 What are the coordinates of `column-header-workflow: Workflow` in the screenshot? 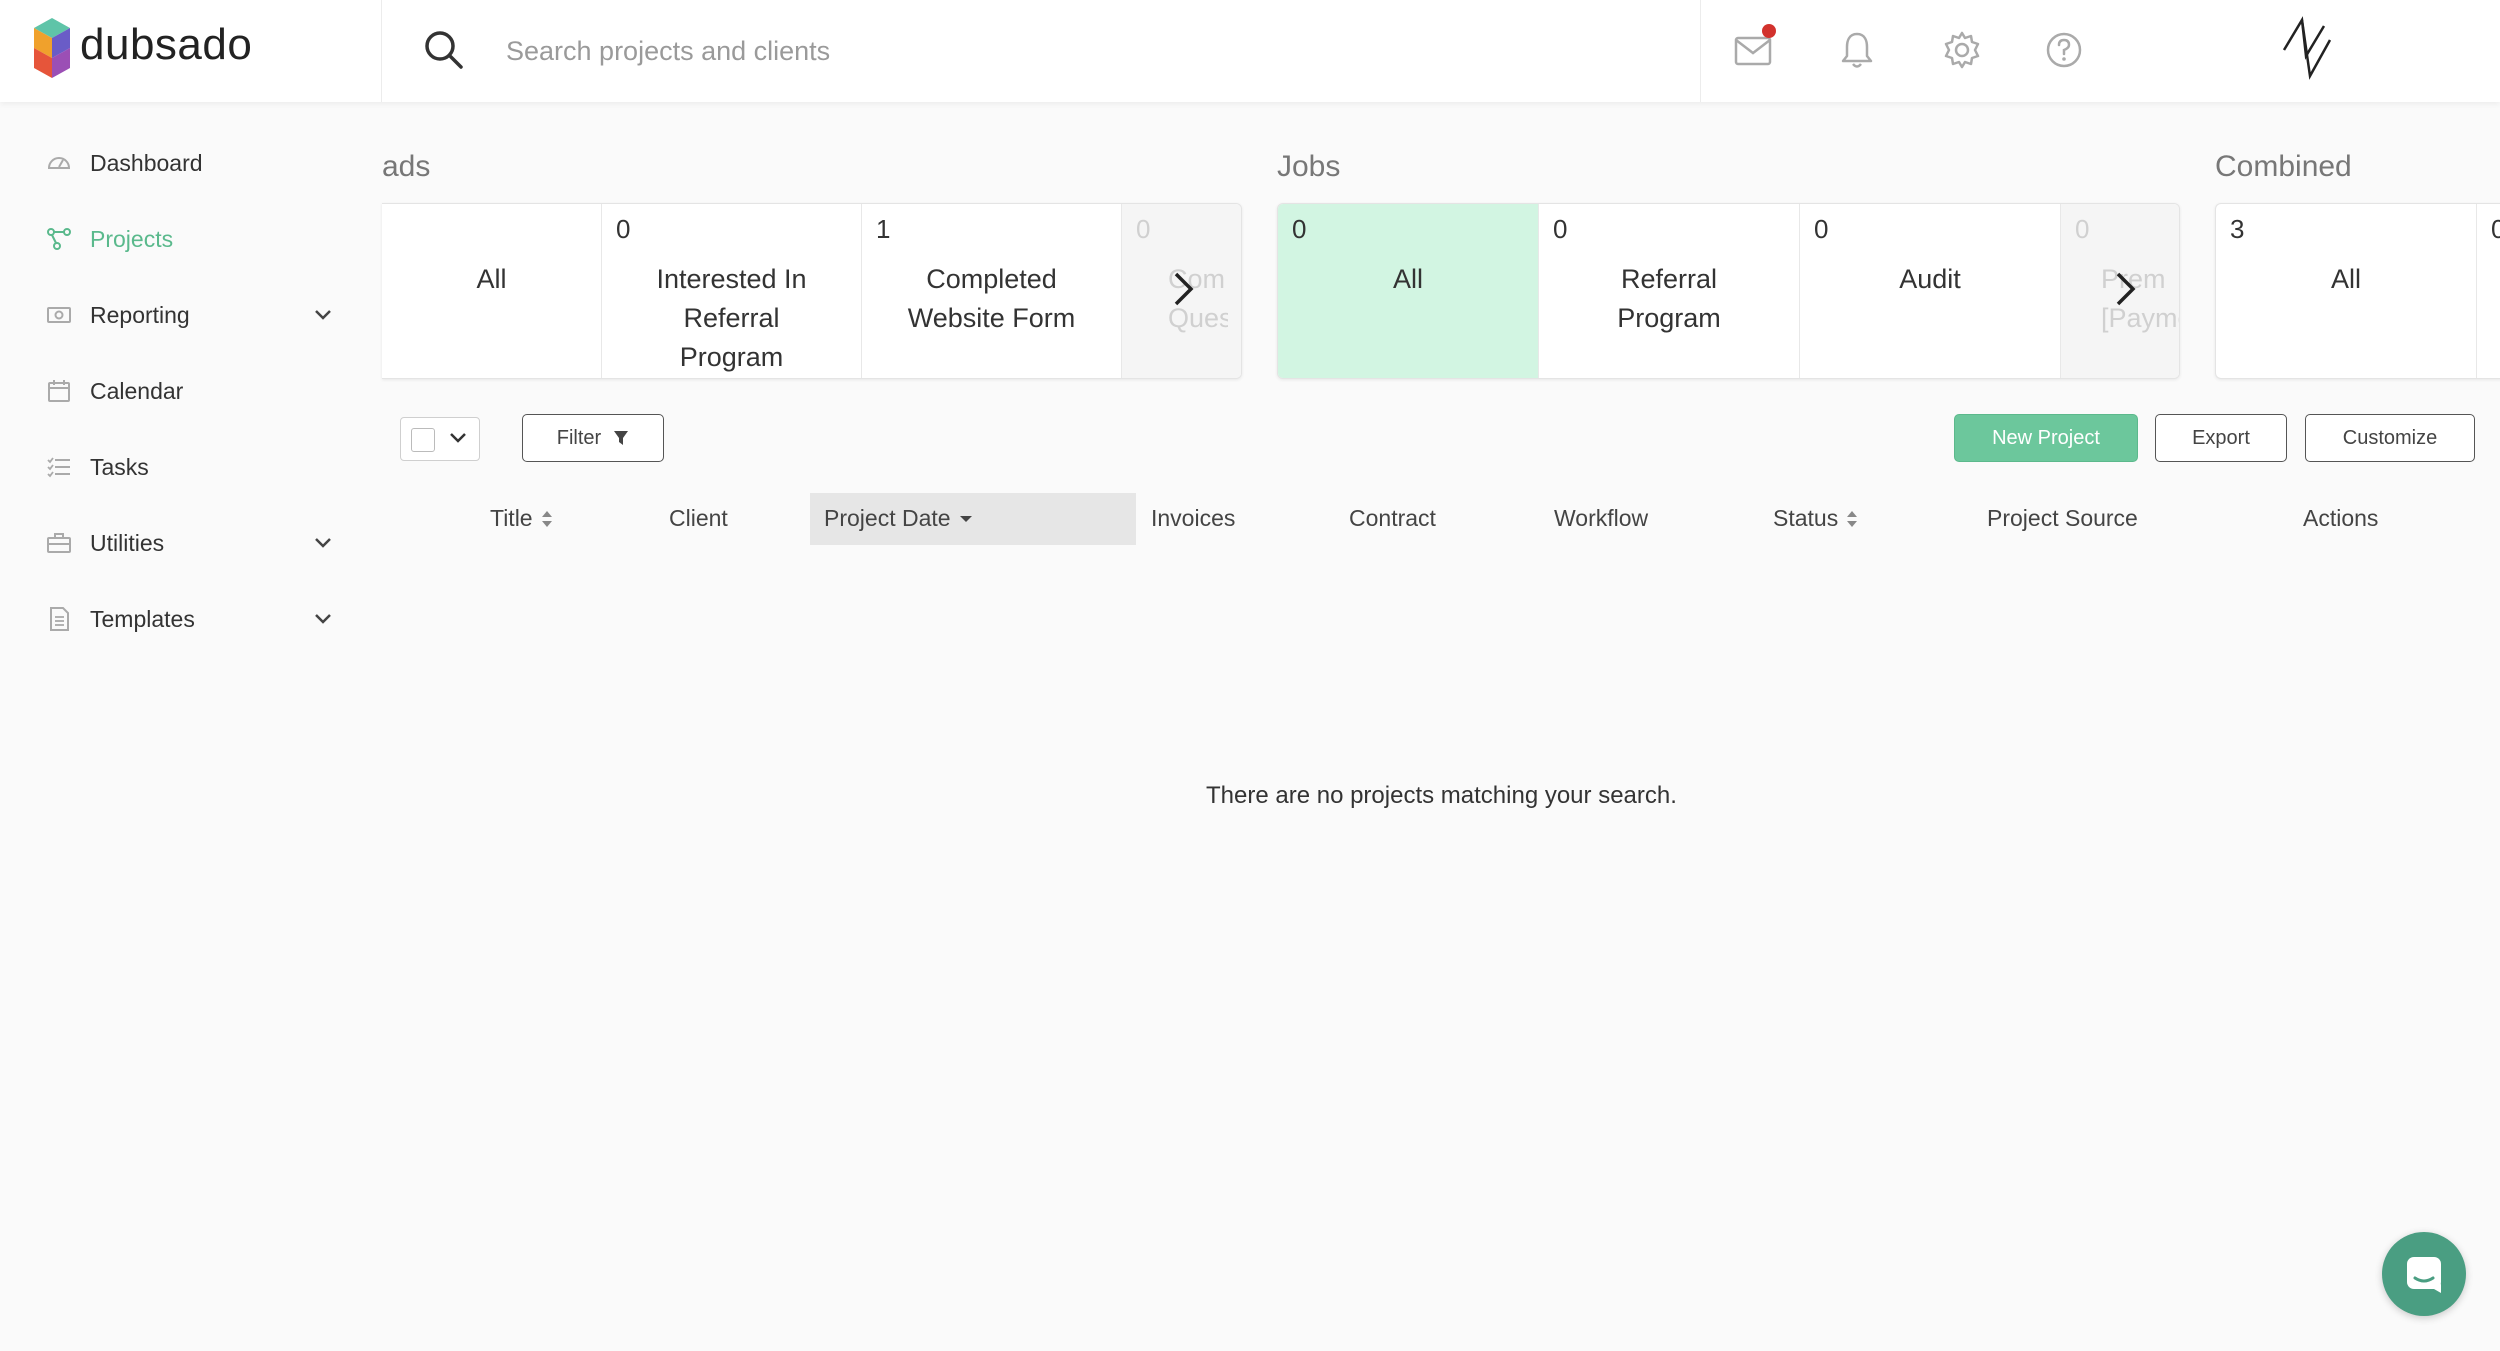 It's located at (1601, 518).